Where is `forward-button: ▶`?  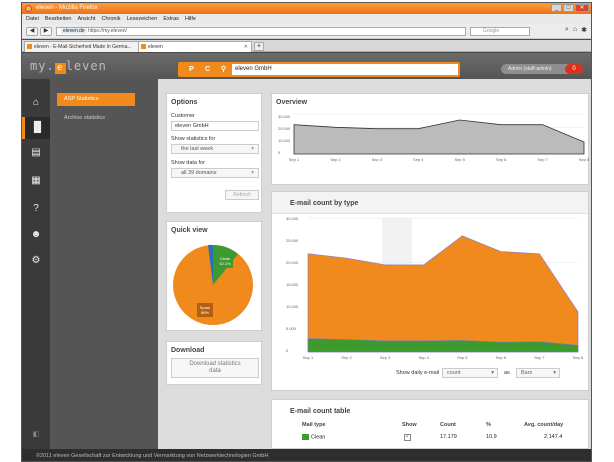
forward-button: ▶ is located at coordinates (46, 31).